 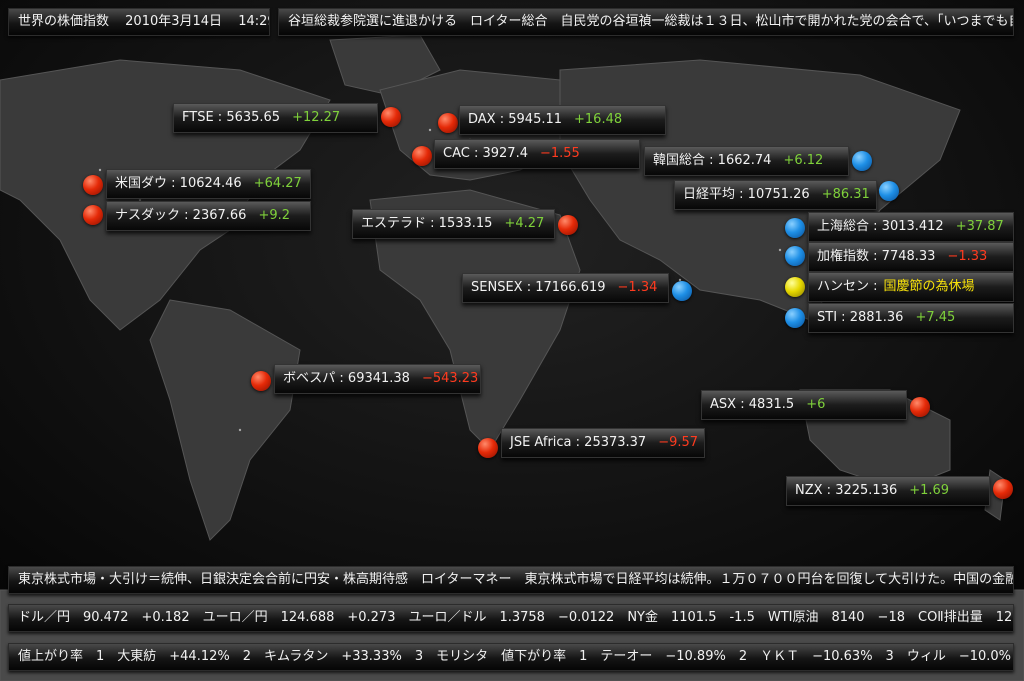 What do you see at coordinates (911, 257) in the screenshot?
I see `index-taiex: 加権指数 : 7748.33 −1.33` at bounding box center [911, 257].